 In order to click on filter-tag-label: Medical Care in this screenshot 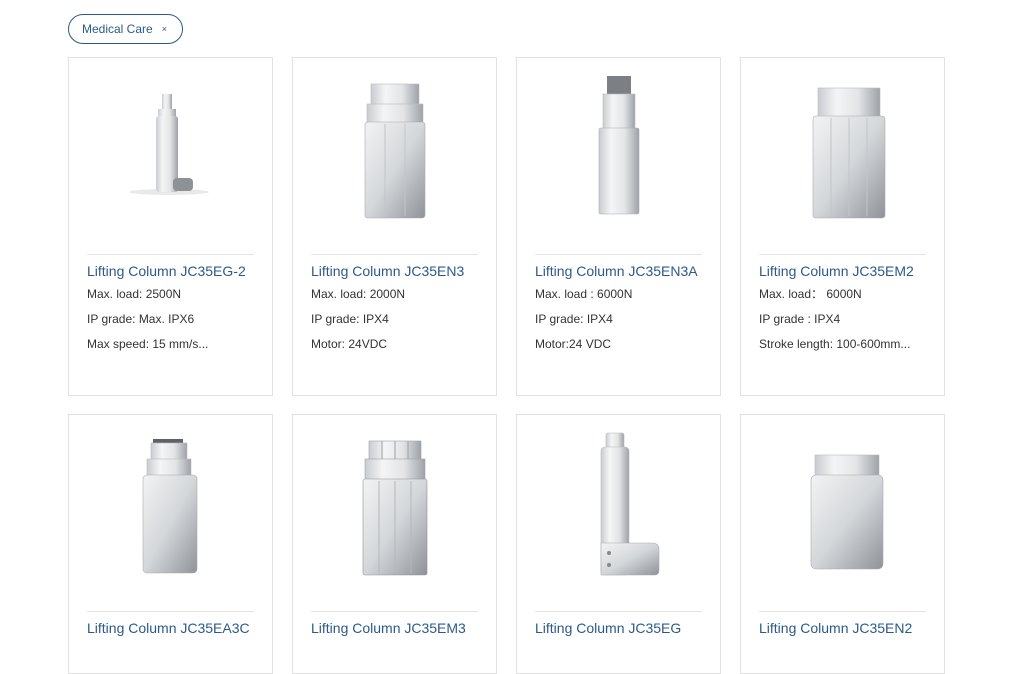, I will do `click(117, 29)`.